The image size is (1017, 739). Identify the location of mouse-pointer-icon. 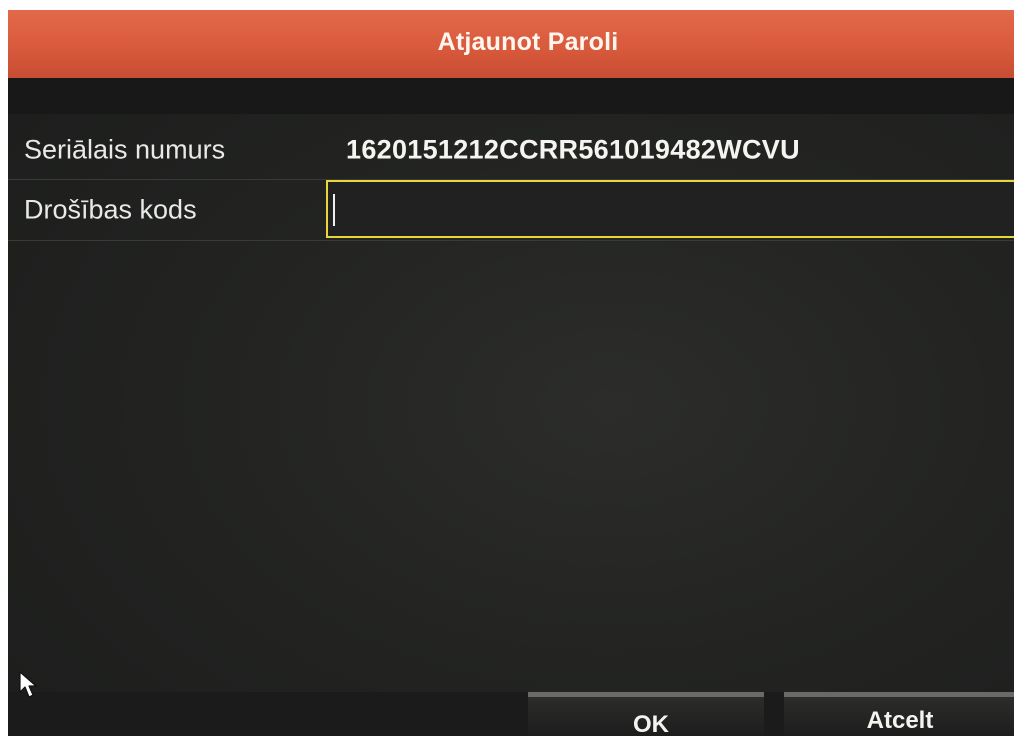
(28, 684).